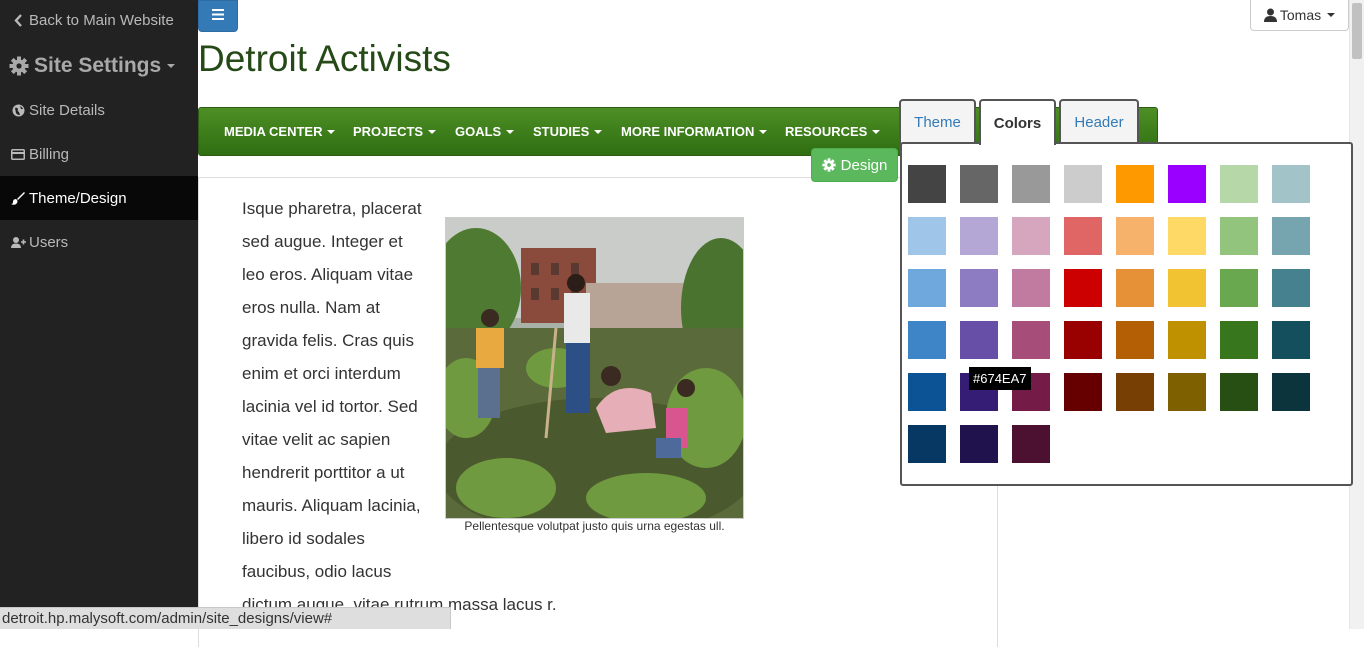 Image resolution: width=1364 pixels, height=647 pixels. What do you see at coordinates (311, 307) in the screenshot?
I see `body-line: eros nulla. Nam at` at bounding box center [311, 307].